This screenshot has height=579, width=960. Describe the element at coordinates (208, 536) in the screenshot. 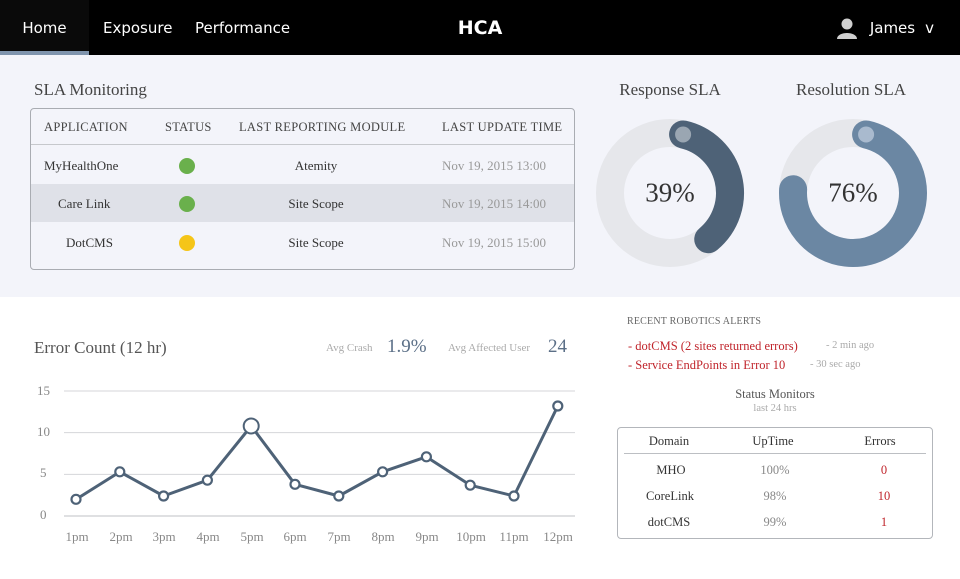

I see `x-tick-label: 4pm` at that location.